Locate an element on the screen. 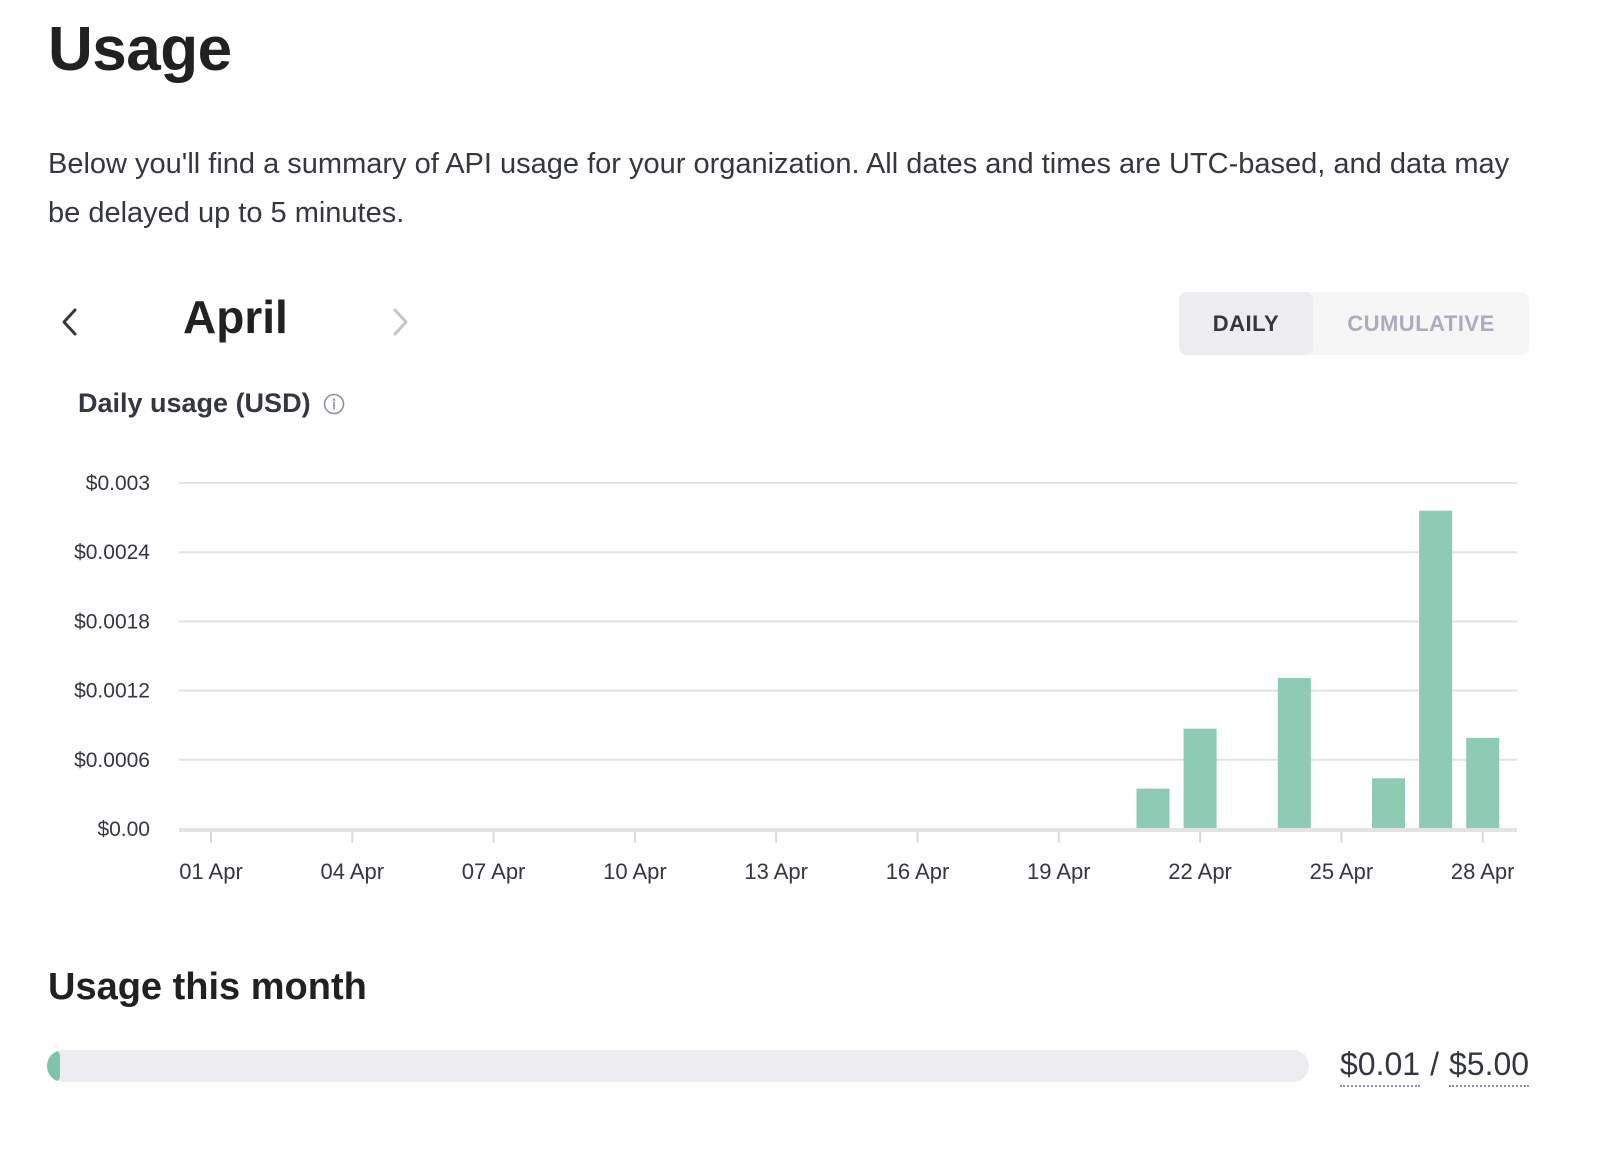  y-tick-label: $0.0024 is located at coordinates (112, 552).